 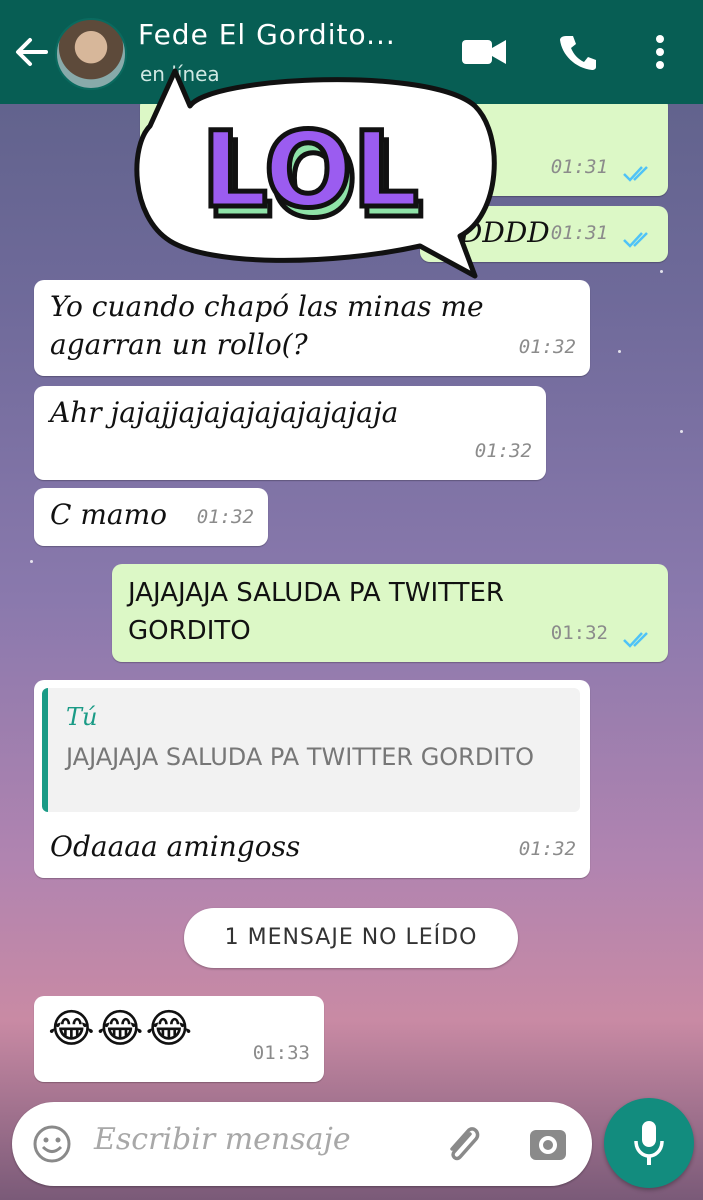 What do you see at coordinates (108, 514) in the screenshot?
I see `message-text: C mamo` at bounding box center [108, 514].